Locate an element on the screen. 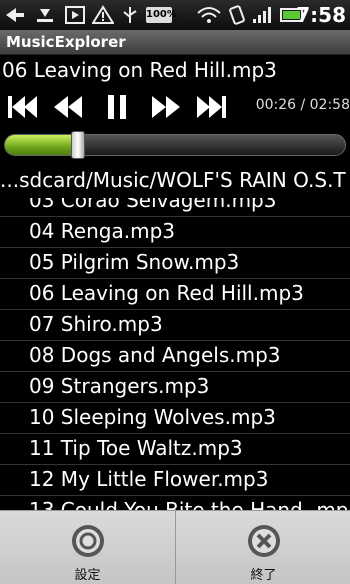  exit-menu-item: 終了 is located at coordinates (262, 547).